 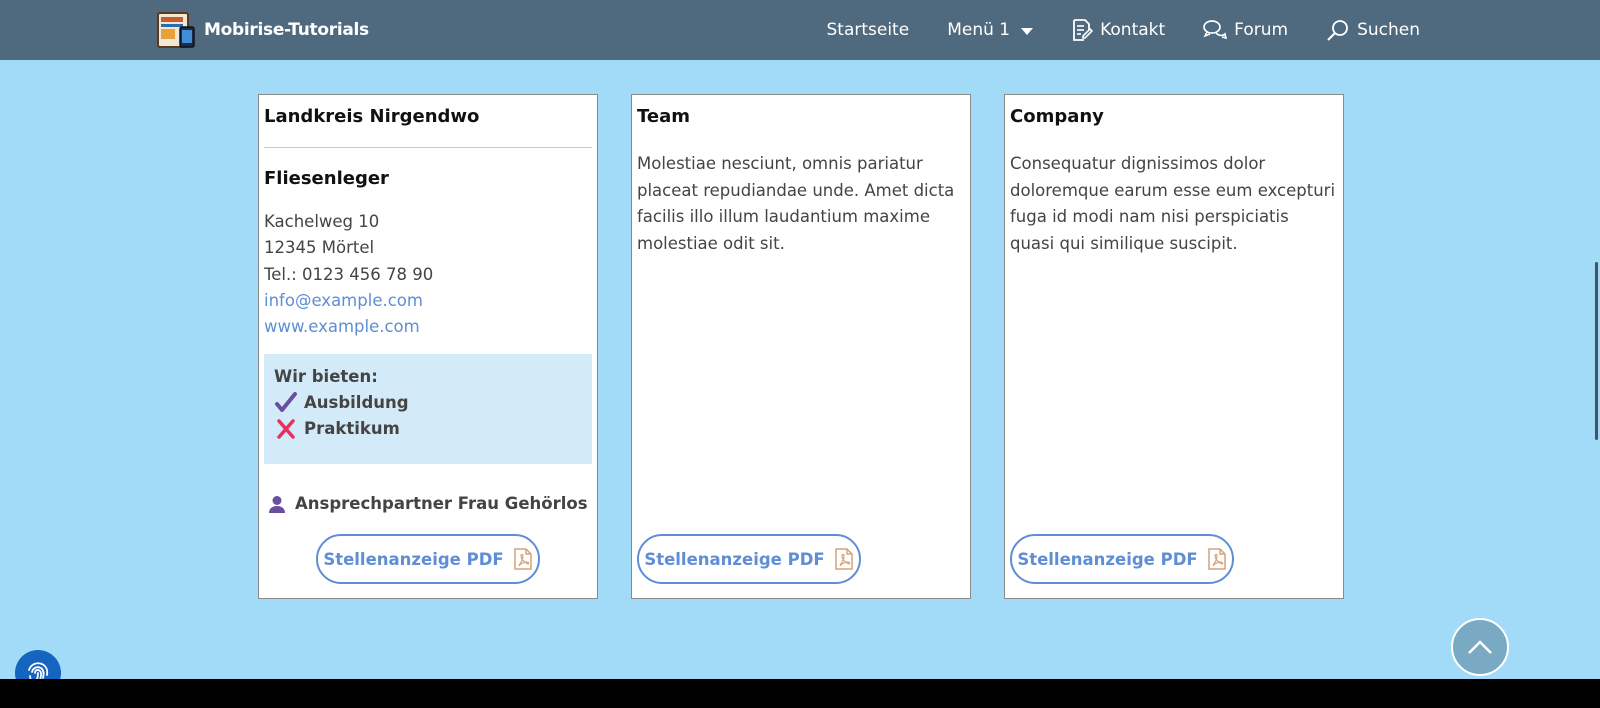 What do you see at coordinates (428, 147) in the screenshot?
I see `divider` at bounding box center [428, 147].